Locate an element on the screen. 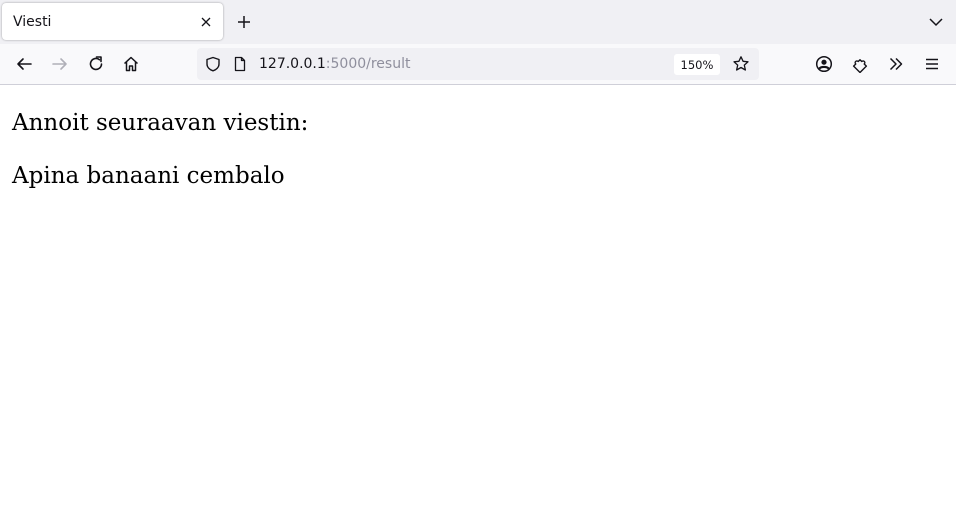 The height and width of the screenshot is (510, 956). url-bar: 127.0.0.1:5000/result 150% is located at coordinates (478, 64).